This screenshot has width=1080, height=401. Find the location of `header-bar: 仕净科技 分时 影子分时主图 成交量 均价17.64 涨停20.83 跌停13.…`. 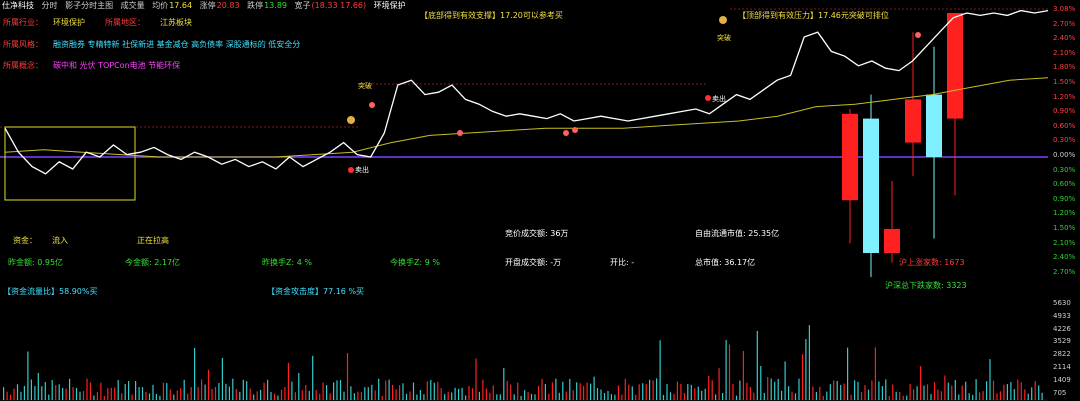

header-bar: 仕净科技 分时 影子分时主图 成交量 均价17.64 涨停20.83 跌停13.… is located at coordinates (206, 6).